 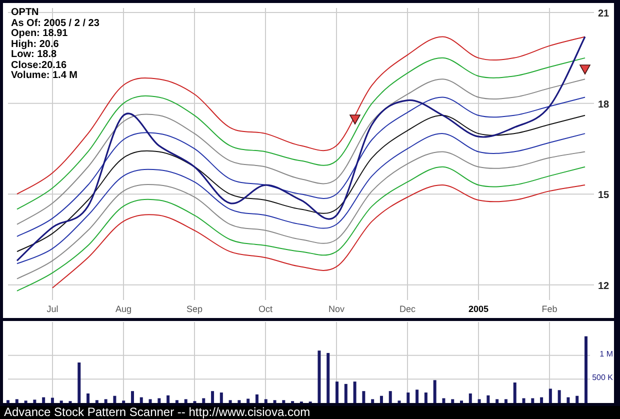 I want to click on axis-tick-label: 1 M, so click(x=606, y=353).